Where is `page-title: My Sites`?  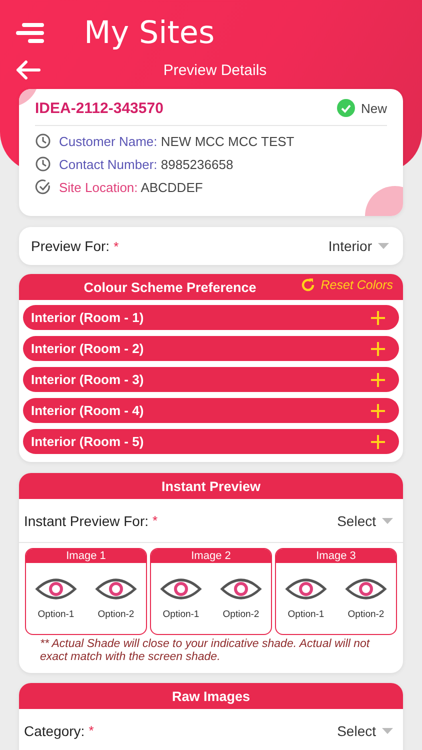 page-title: My Sites is located at coordinates (149, 33).